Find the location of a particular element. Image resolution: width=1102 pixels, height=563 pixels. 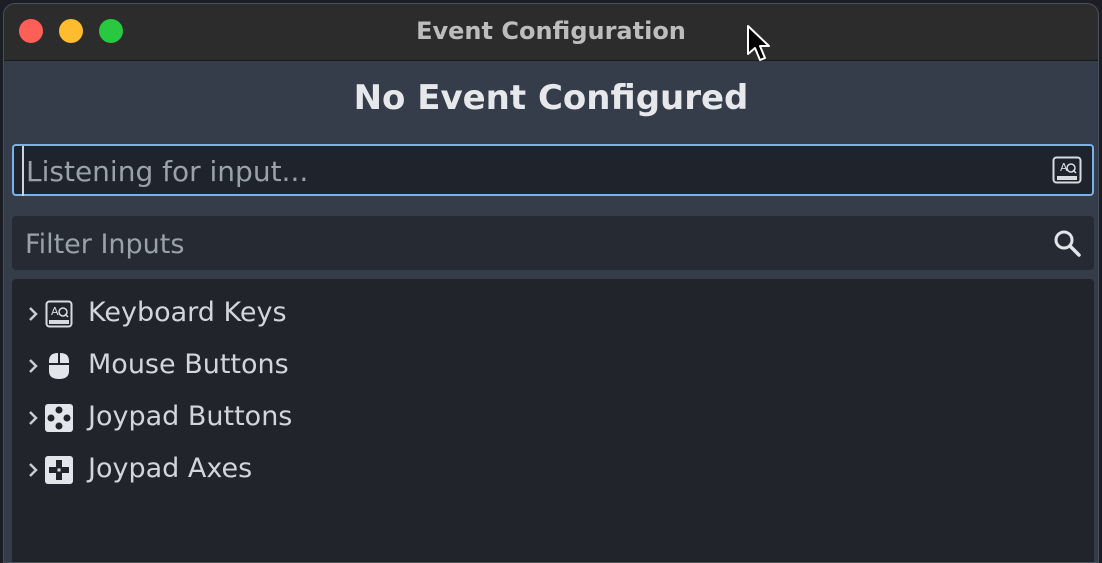

window-title: Event Configuration is located at coordinates (551, 31).